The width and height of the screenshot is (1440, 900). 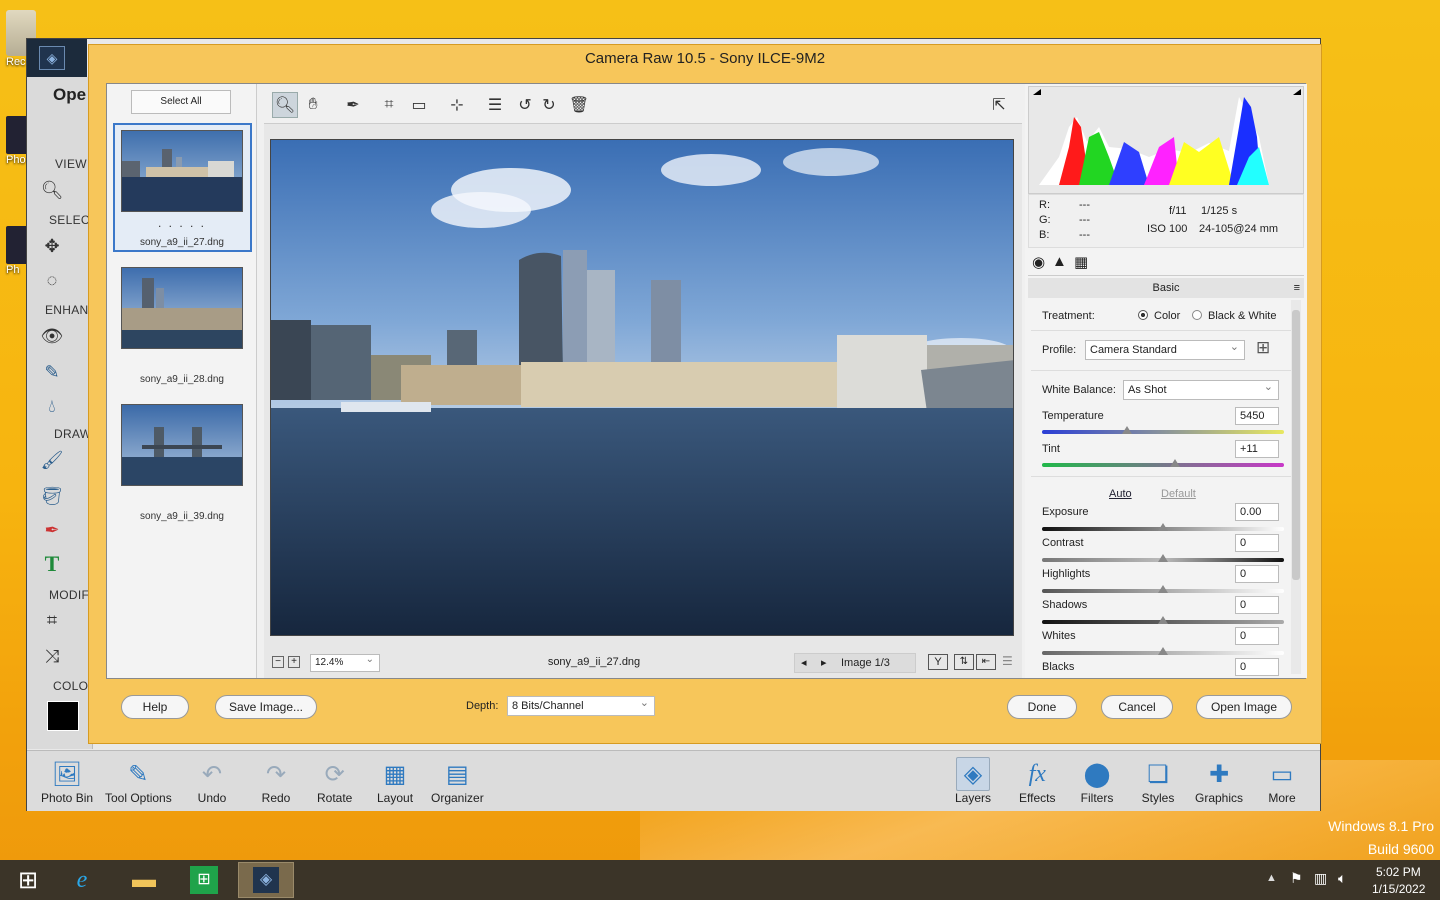 I want to click on tint-value: +11, so click(x=1257, y=449).